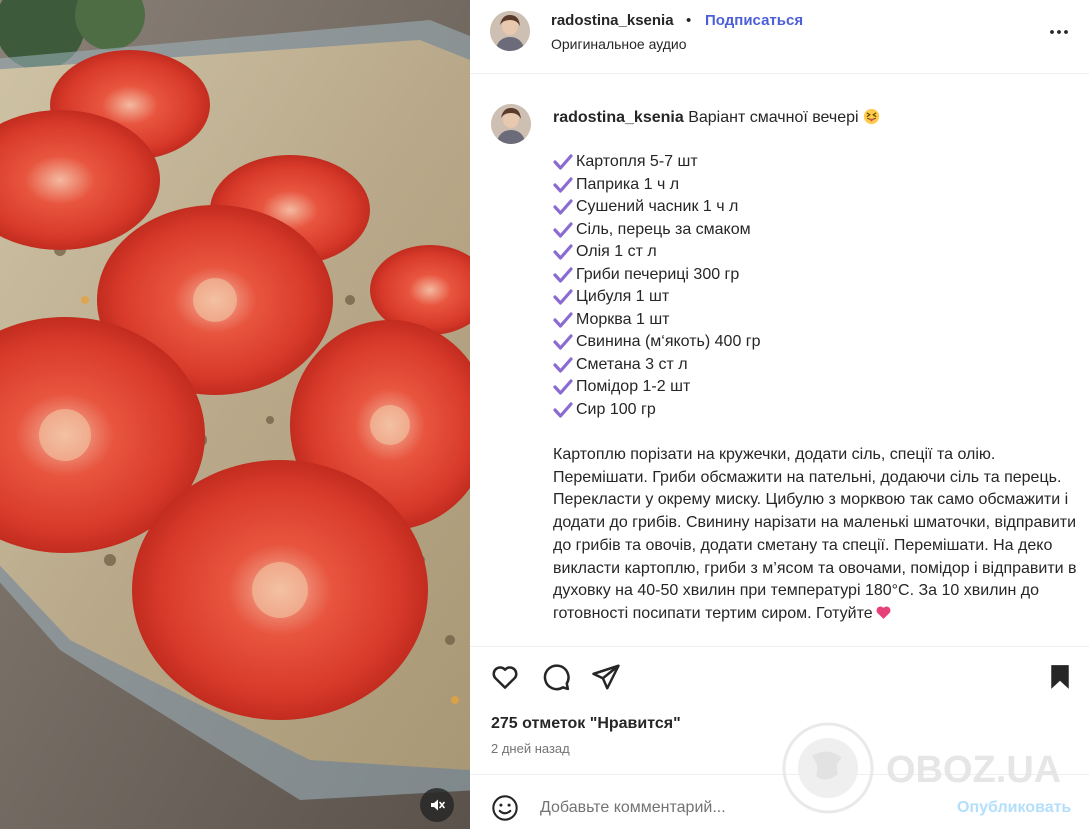 This screenshot has width=1089, height=829. I want to click on ingredient-item: Сіль, перець за смаком, so click(657, 230).